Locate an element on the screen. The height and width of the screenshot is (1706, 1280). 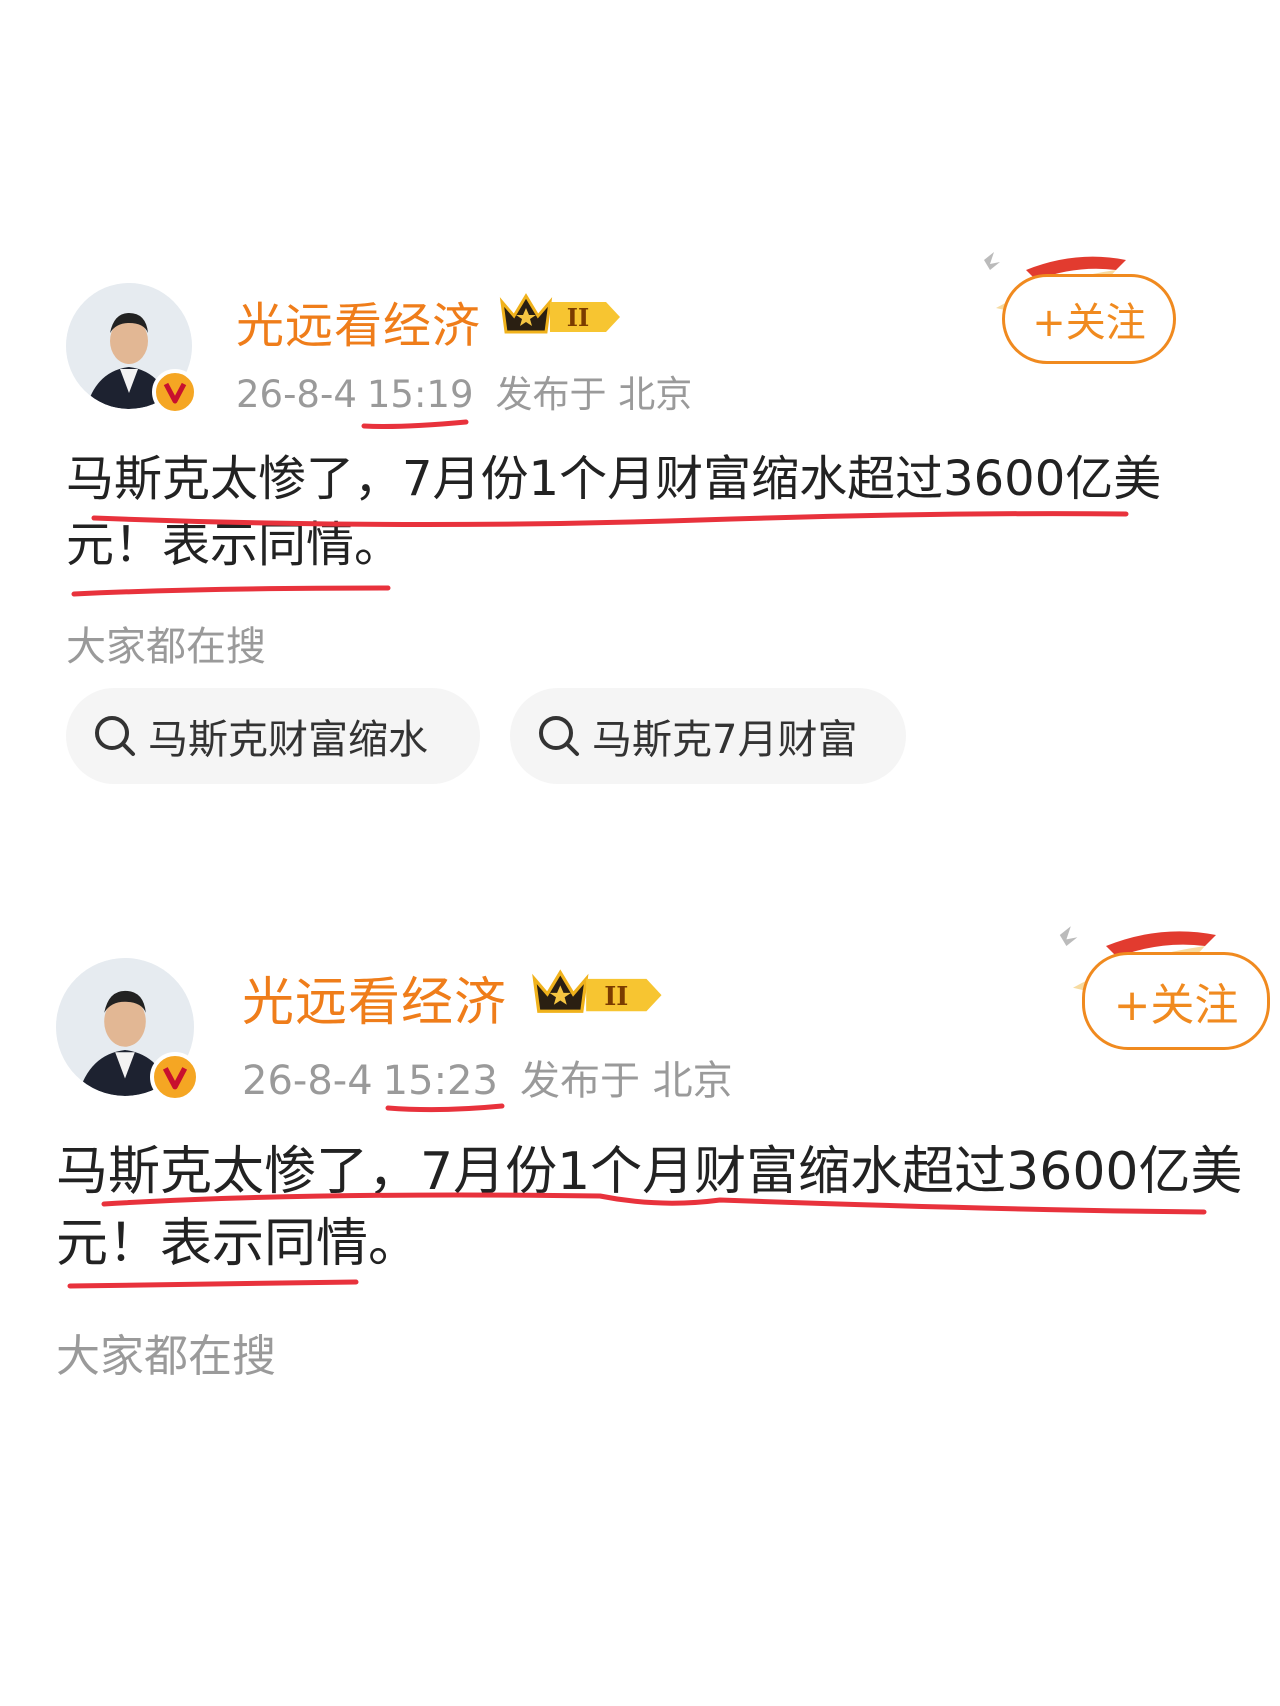
post-time: 15:23 is located at coordinates (440, 1081).